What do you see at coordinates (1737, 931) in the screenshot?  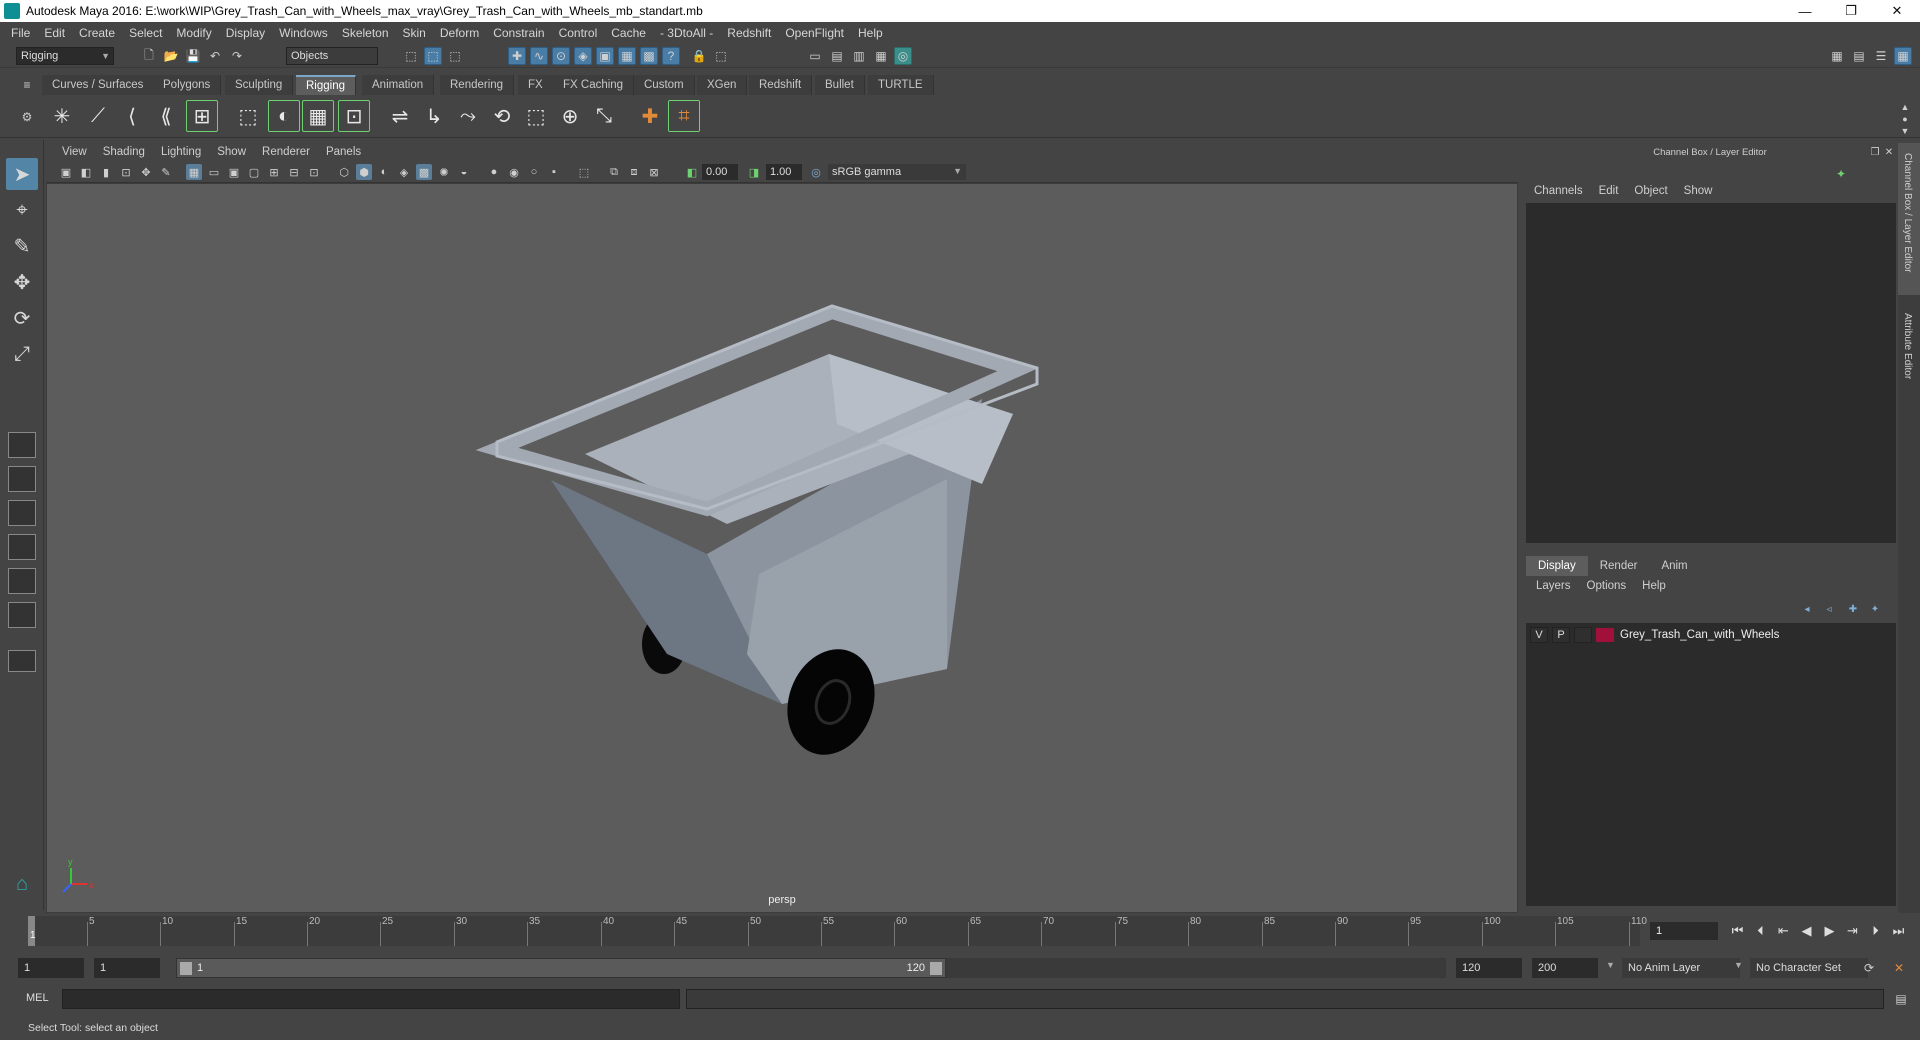 I see `go-to-start-icon: ⏮` at bounding box center [1737, 931].